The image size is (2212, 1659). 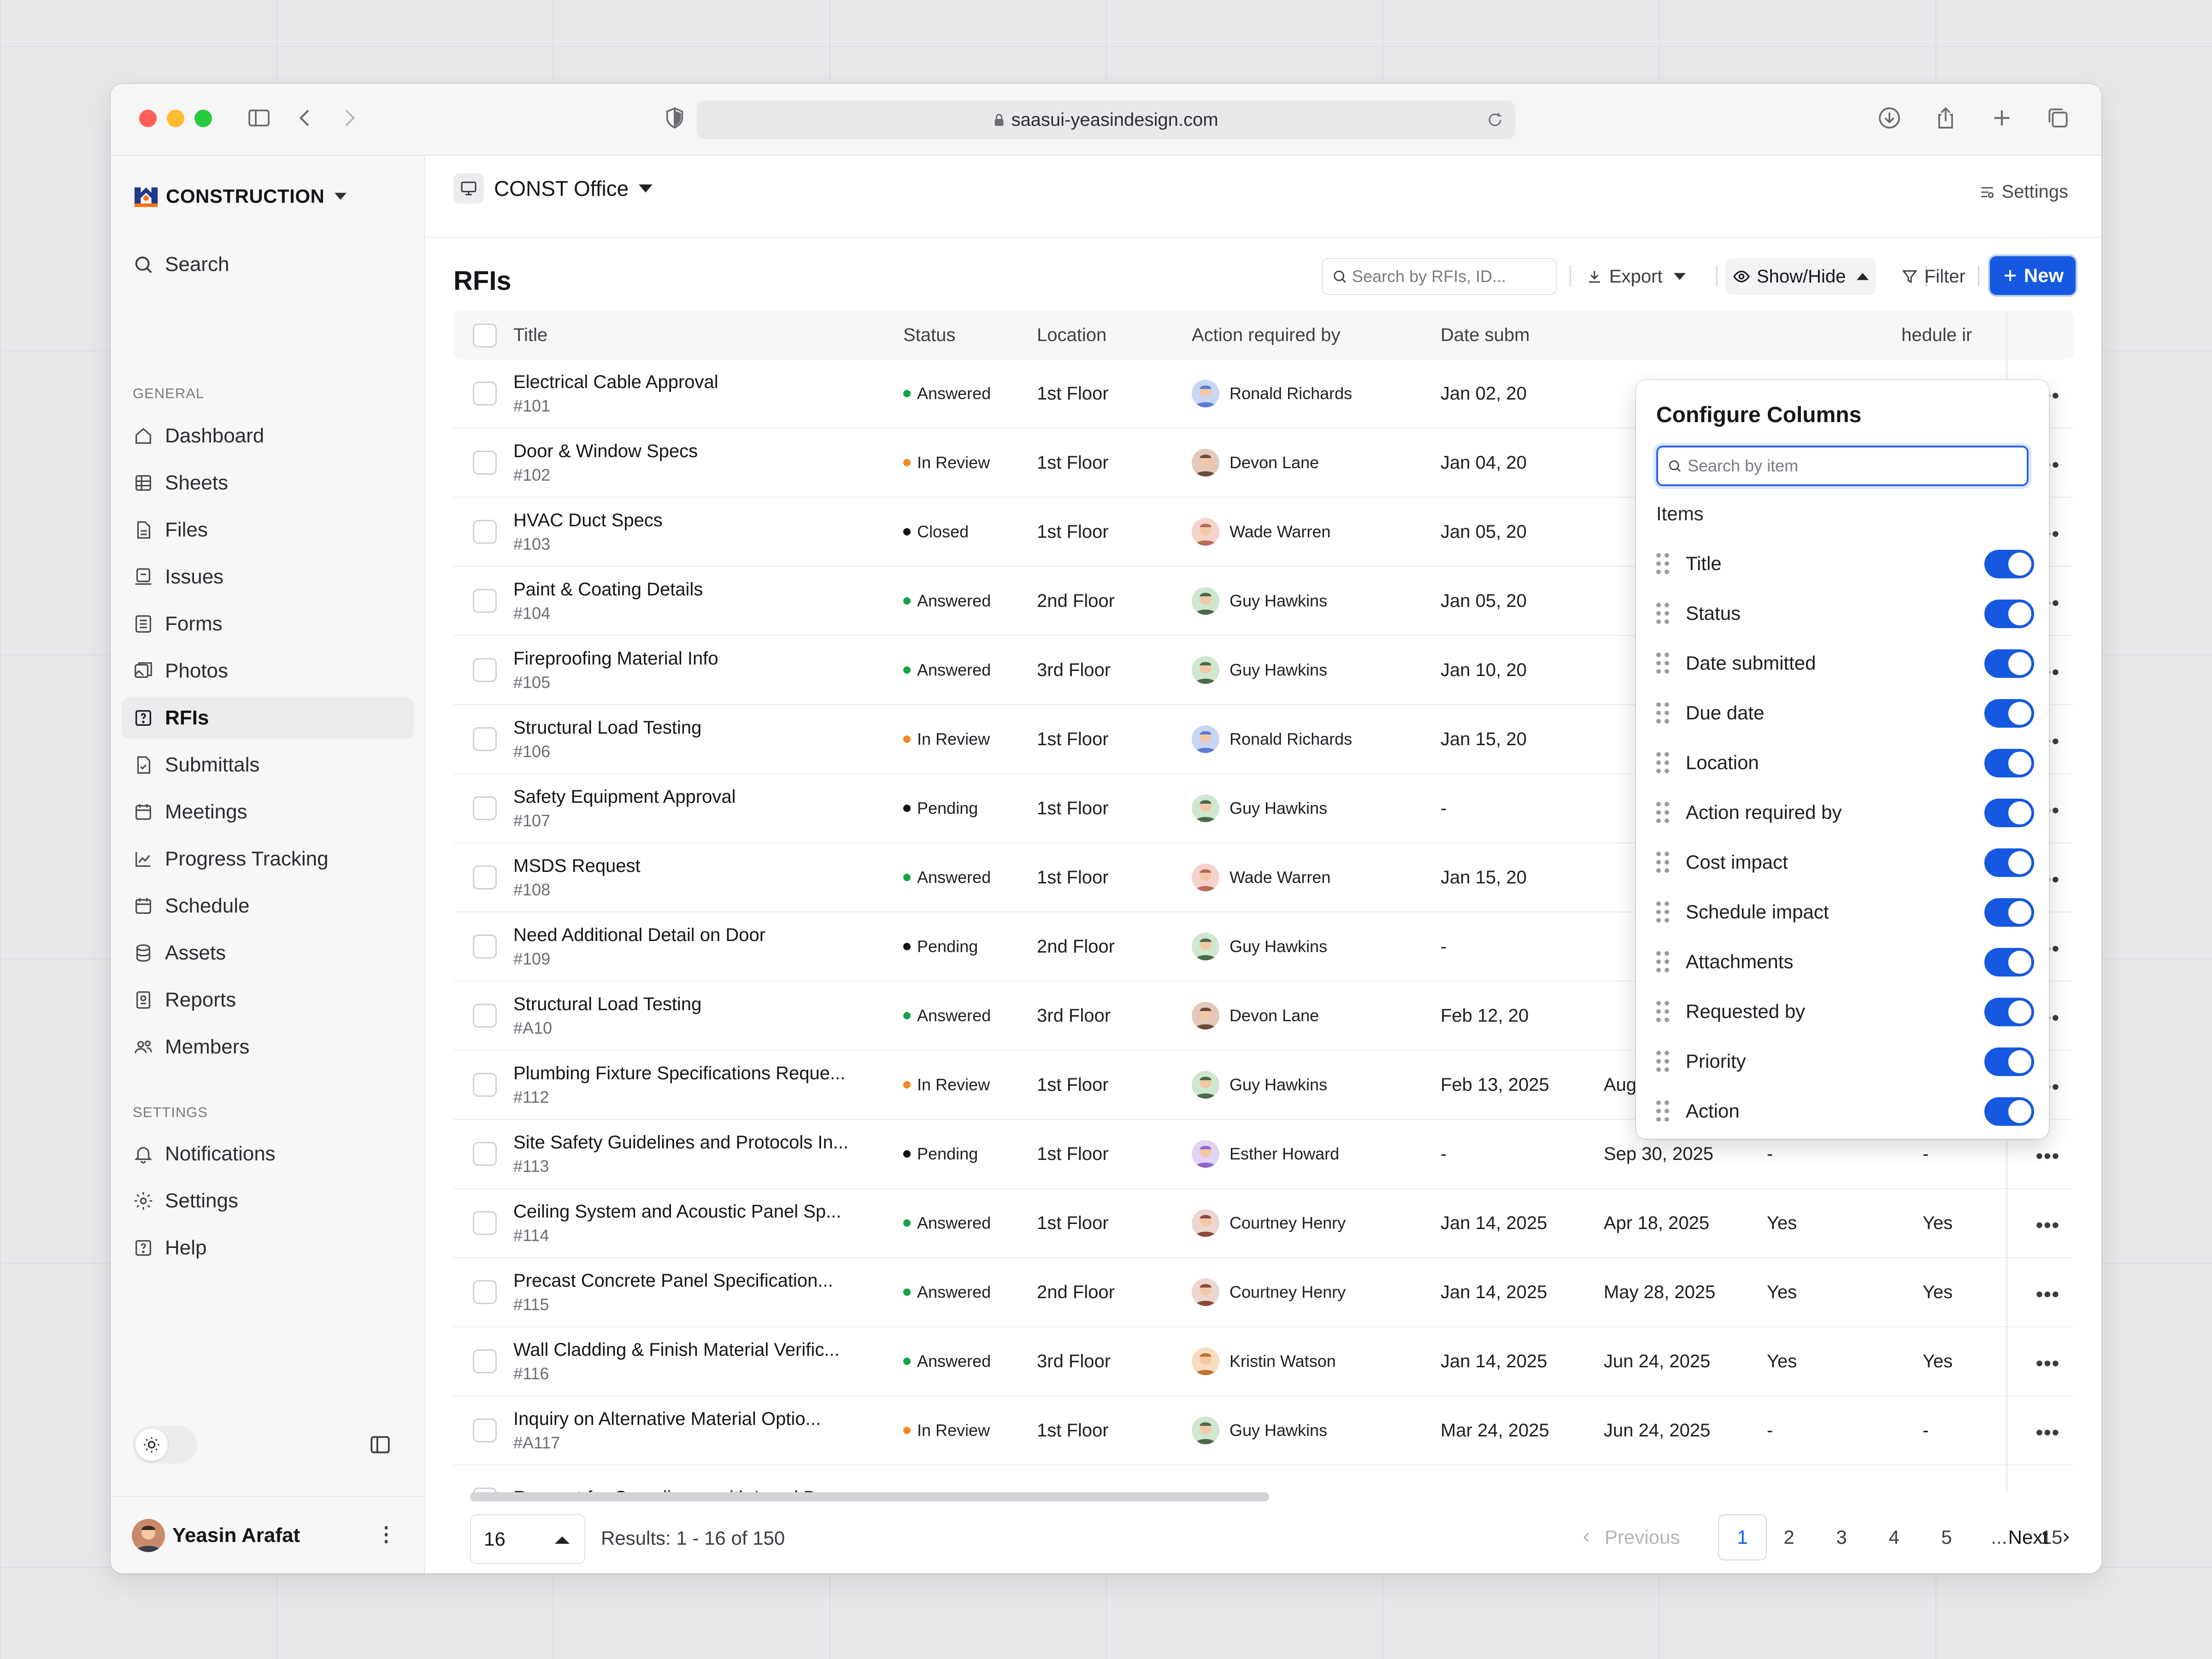 What do you see at coordinates (268, 1534) in the screenshot?
I see `user-profile: Yeasin Arafat ⋮` at bounding box center [268, 1534].